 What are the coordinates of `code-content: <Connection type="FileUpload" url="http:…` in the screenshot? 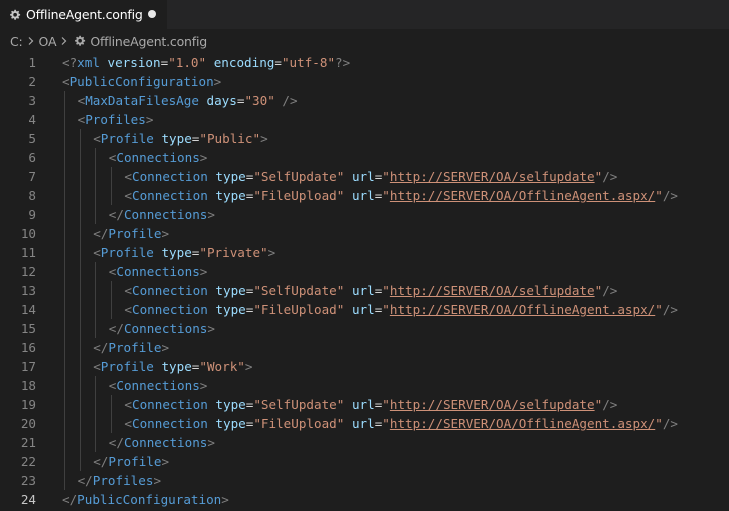 It's located at (401, 195).